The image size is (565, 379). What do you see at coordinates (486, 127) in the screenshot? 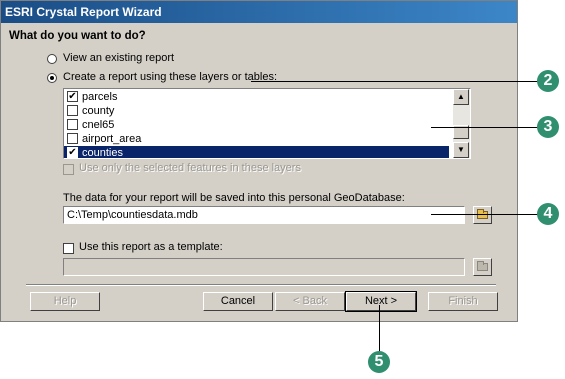
I see `callout-3-leader` at bounding box center [486, 127].